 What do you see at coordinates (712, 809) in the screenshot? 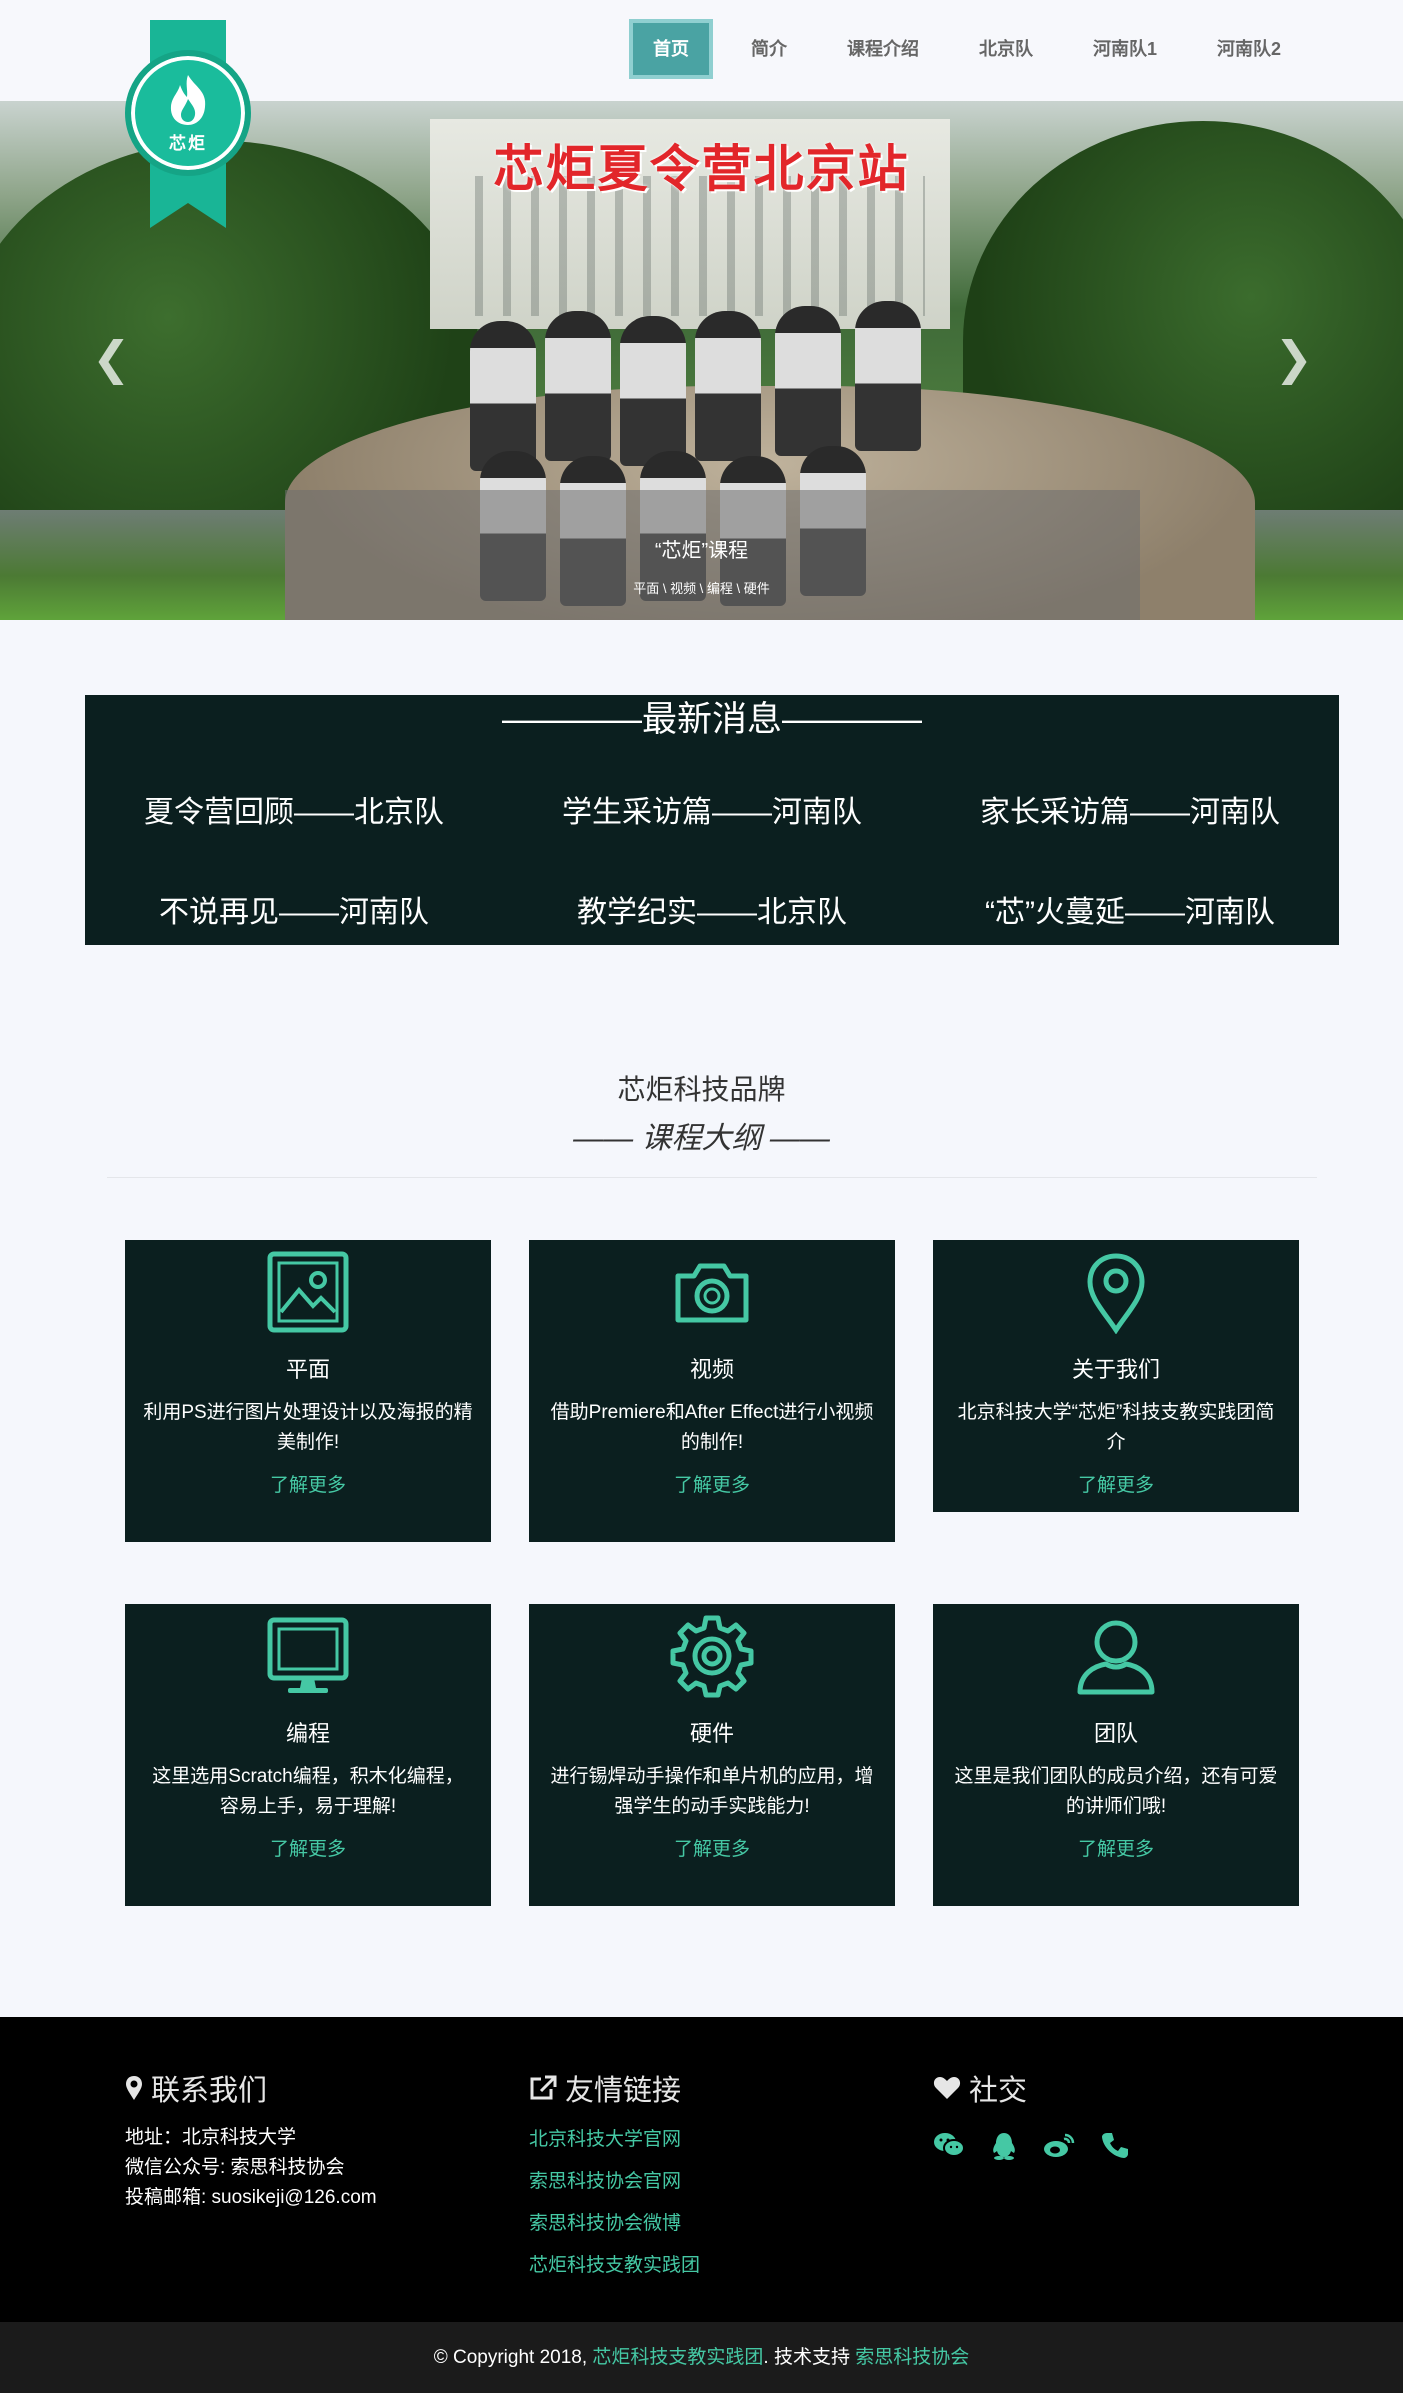
I see `news-item: 学生采访篇——河南队` at bounding box center [712, 809].